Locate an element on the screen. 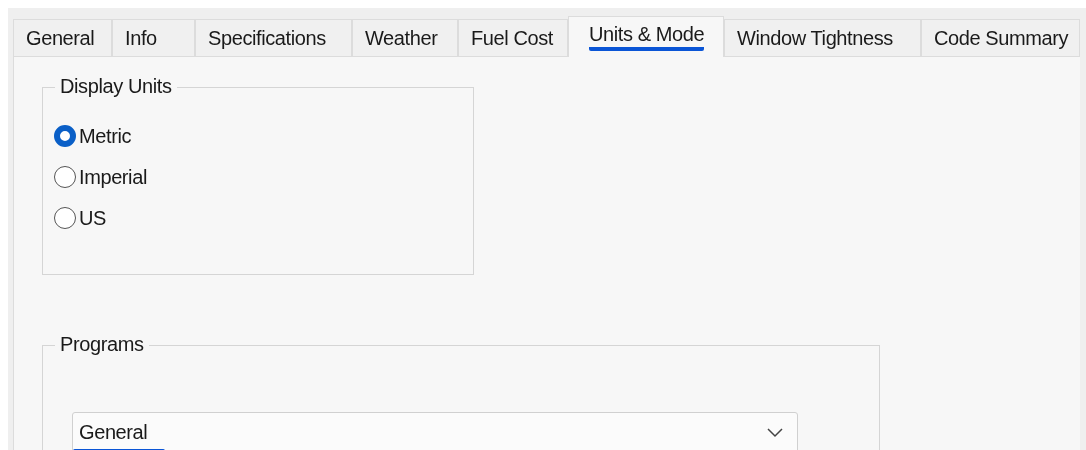  radio-label: US is located at coordinates (92, 218).